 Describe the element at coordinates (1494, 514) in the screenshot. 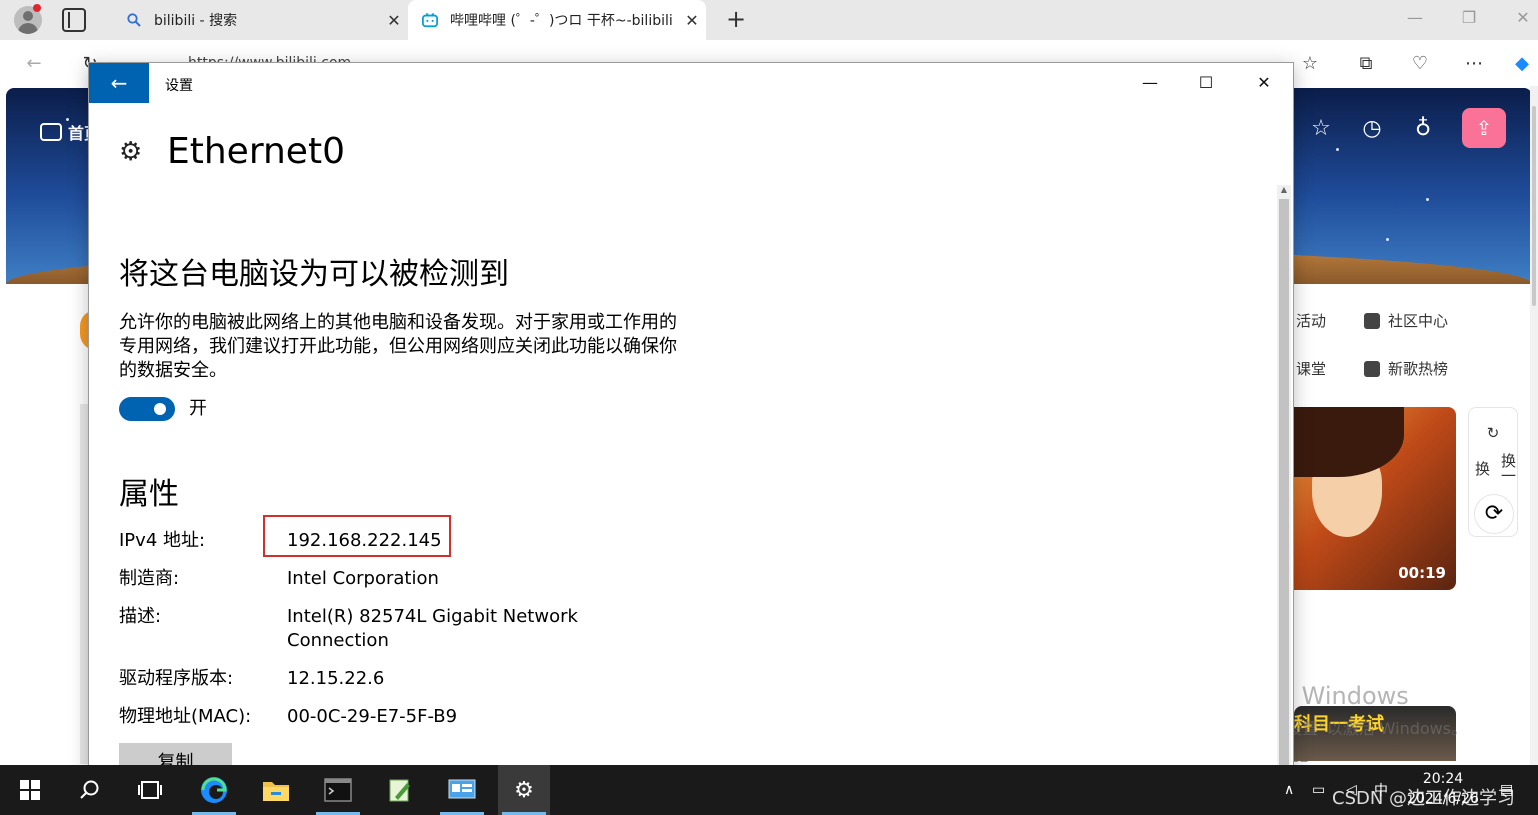

I see `replay-icon: ⟳` at that location.